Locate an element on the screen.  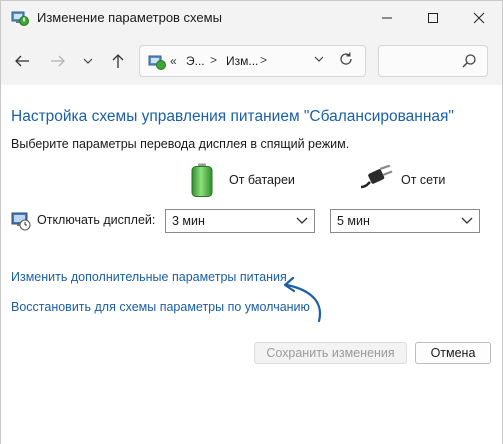
control-panel-icon is located at coordinates (157, 62).